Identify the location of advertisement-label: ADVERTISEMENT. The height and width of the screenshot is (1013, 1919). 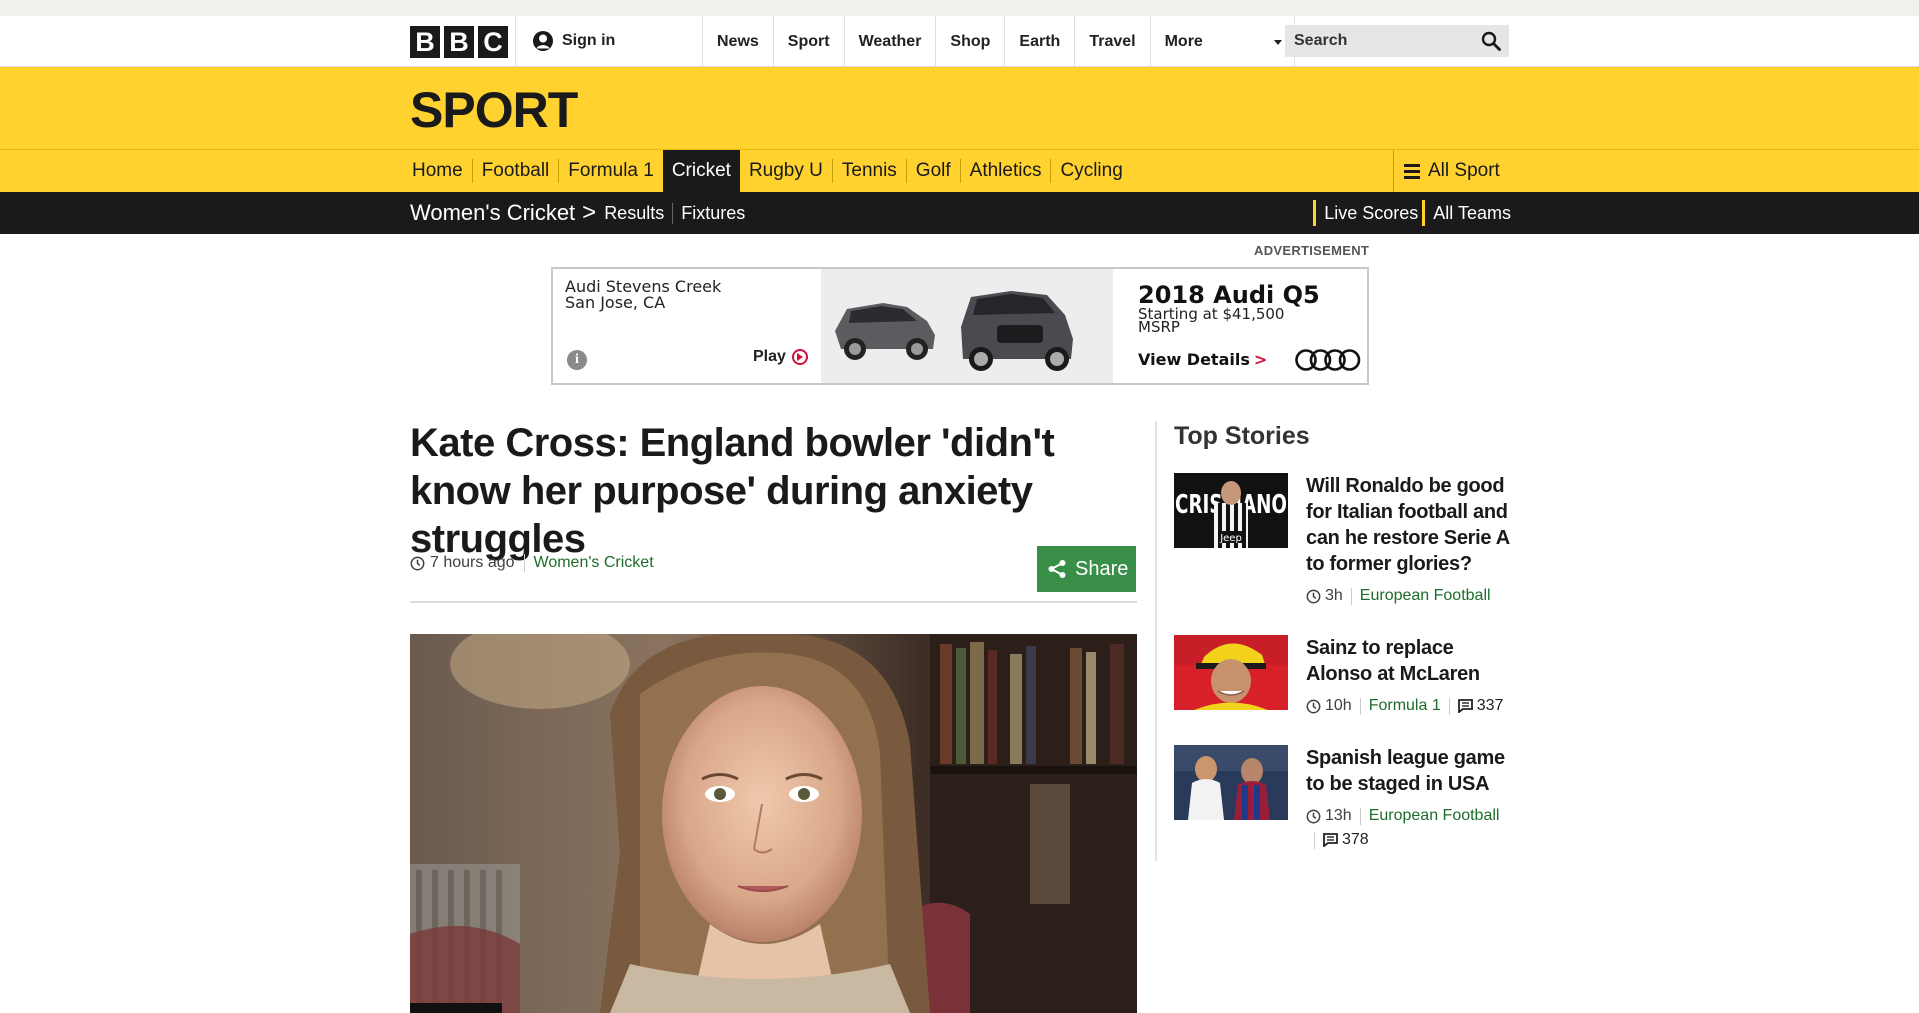
(1312, 250).